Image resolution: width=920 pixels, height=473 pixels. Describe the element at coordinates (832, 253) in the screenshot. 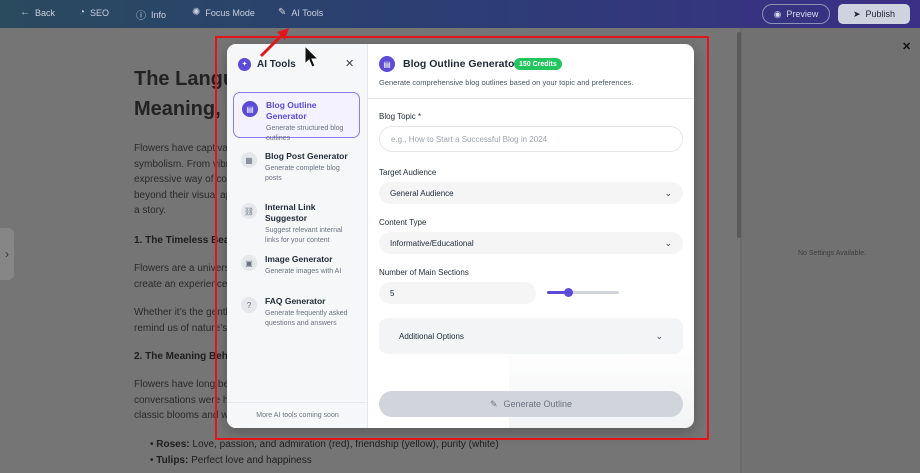

I see `no-settings-text: No Settings Available.` at that location.